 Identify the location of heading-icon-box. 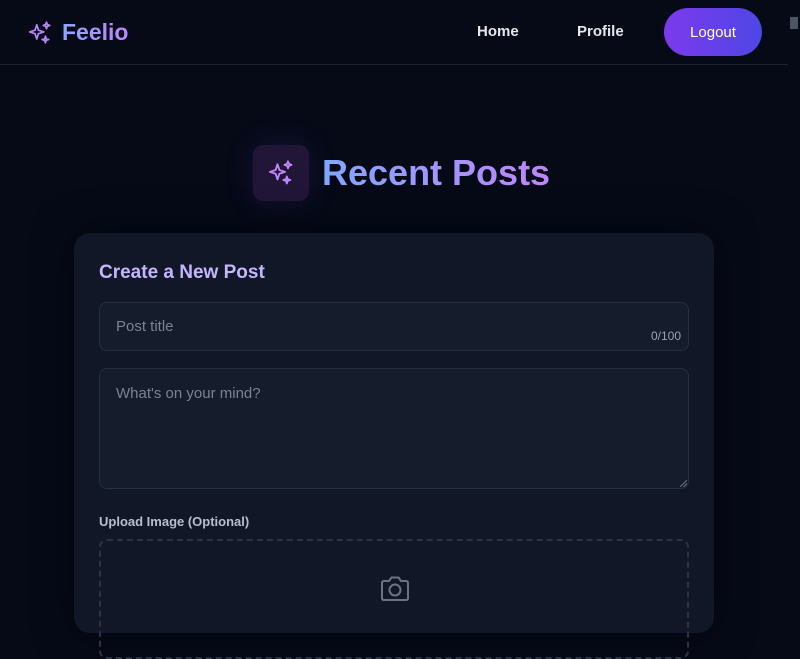
(281, 173).